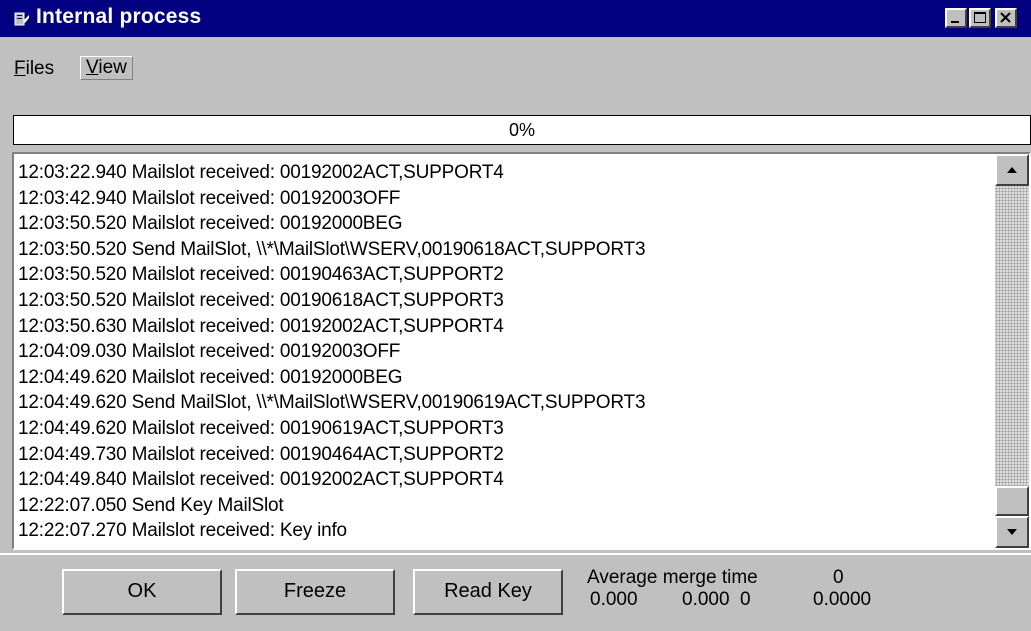 The width and height of the screenshot is (1031, 631). What do you see at coordinates (315, 592) in the screenshot?
I see `freeze-button: Freeze` at bounding box center [315, 592].